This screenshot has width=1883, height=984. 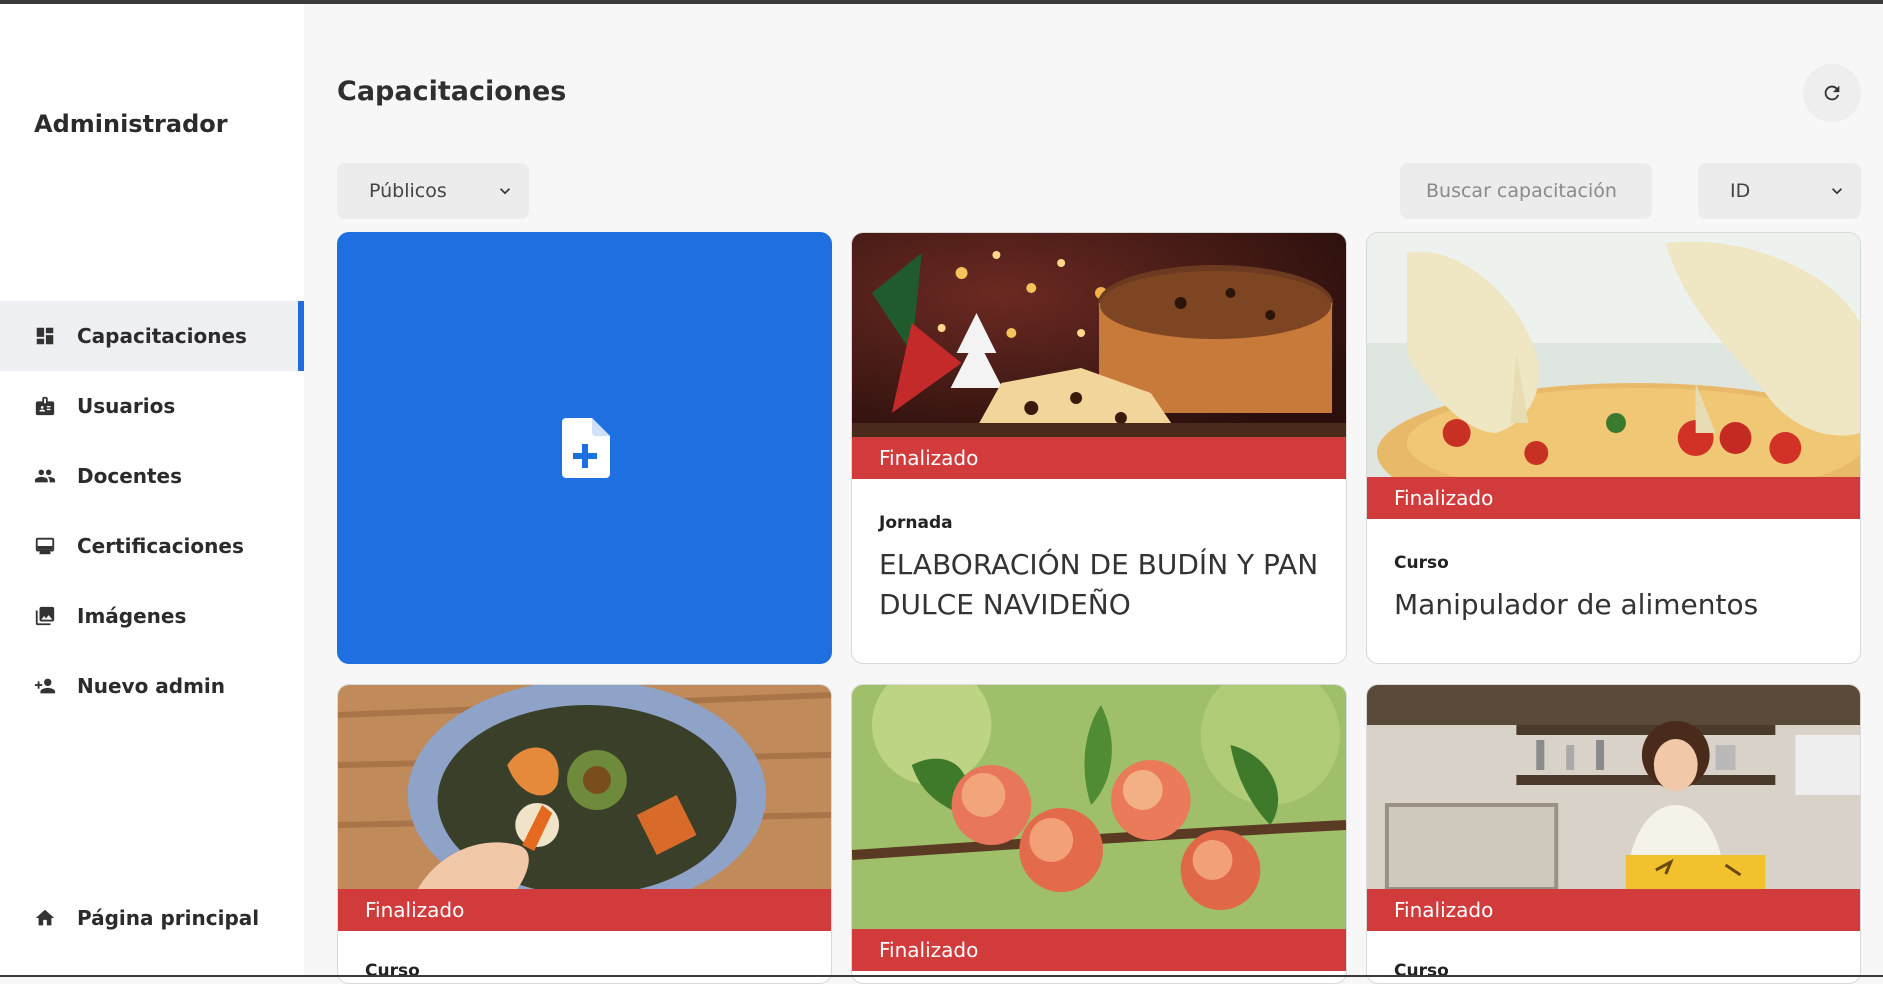 What do you see at coordinates (1613, 355) in the screenshot?
I see `gloved-hands-pizza-photo` at bounding box center [1613, 355].